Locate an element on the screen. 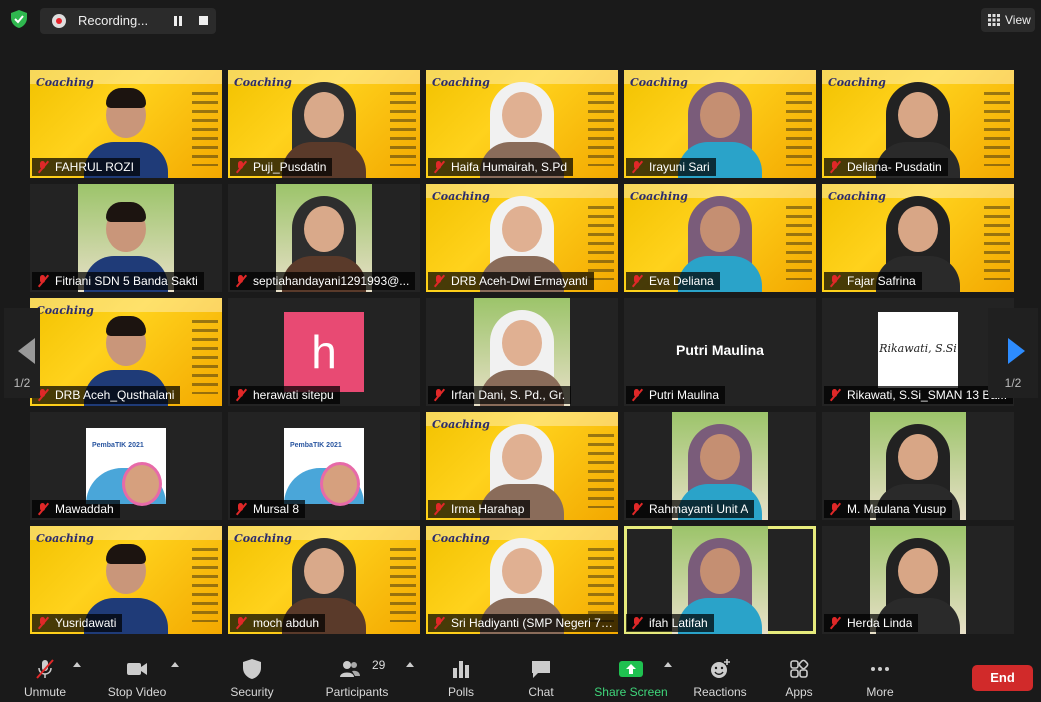 Image resolution: width=1041 pixels, height=702 pixels. participant-tile: Coaching Fajar Safrina is located at coordinates (918, 238).